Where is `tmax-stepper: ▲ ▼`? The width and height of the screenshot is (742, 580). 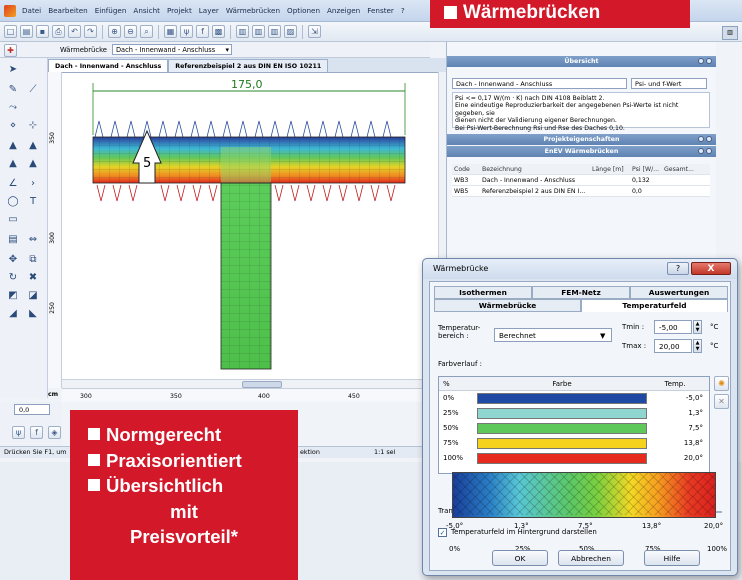
tmax-stepper: ▲ ▼ is located at coordinates (697, 346).